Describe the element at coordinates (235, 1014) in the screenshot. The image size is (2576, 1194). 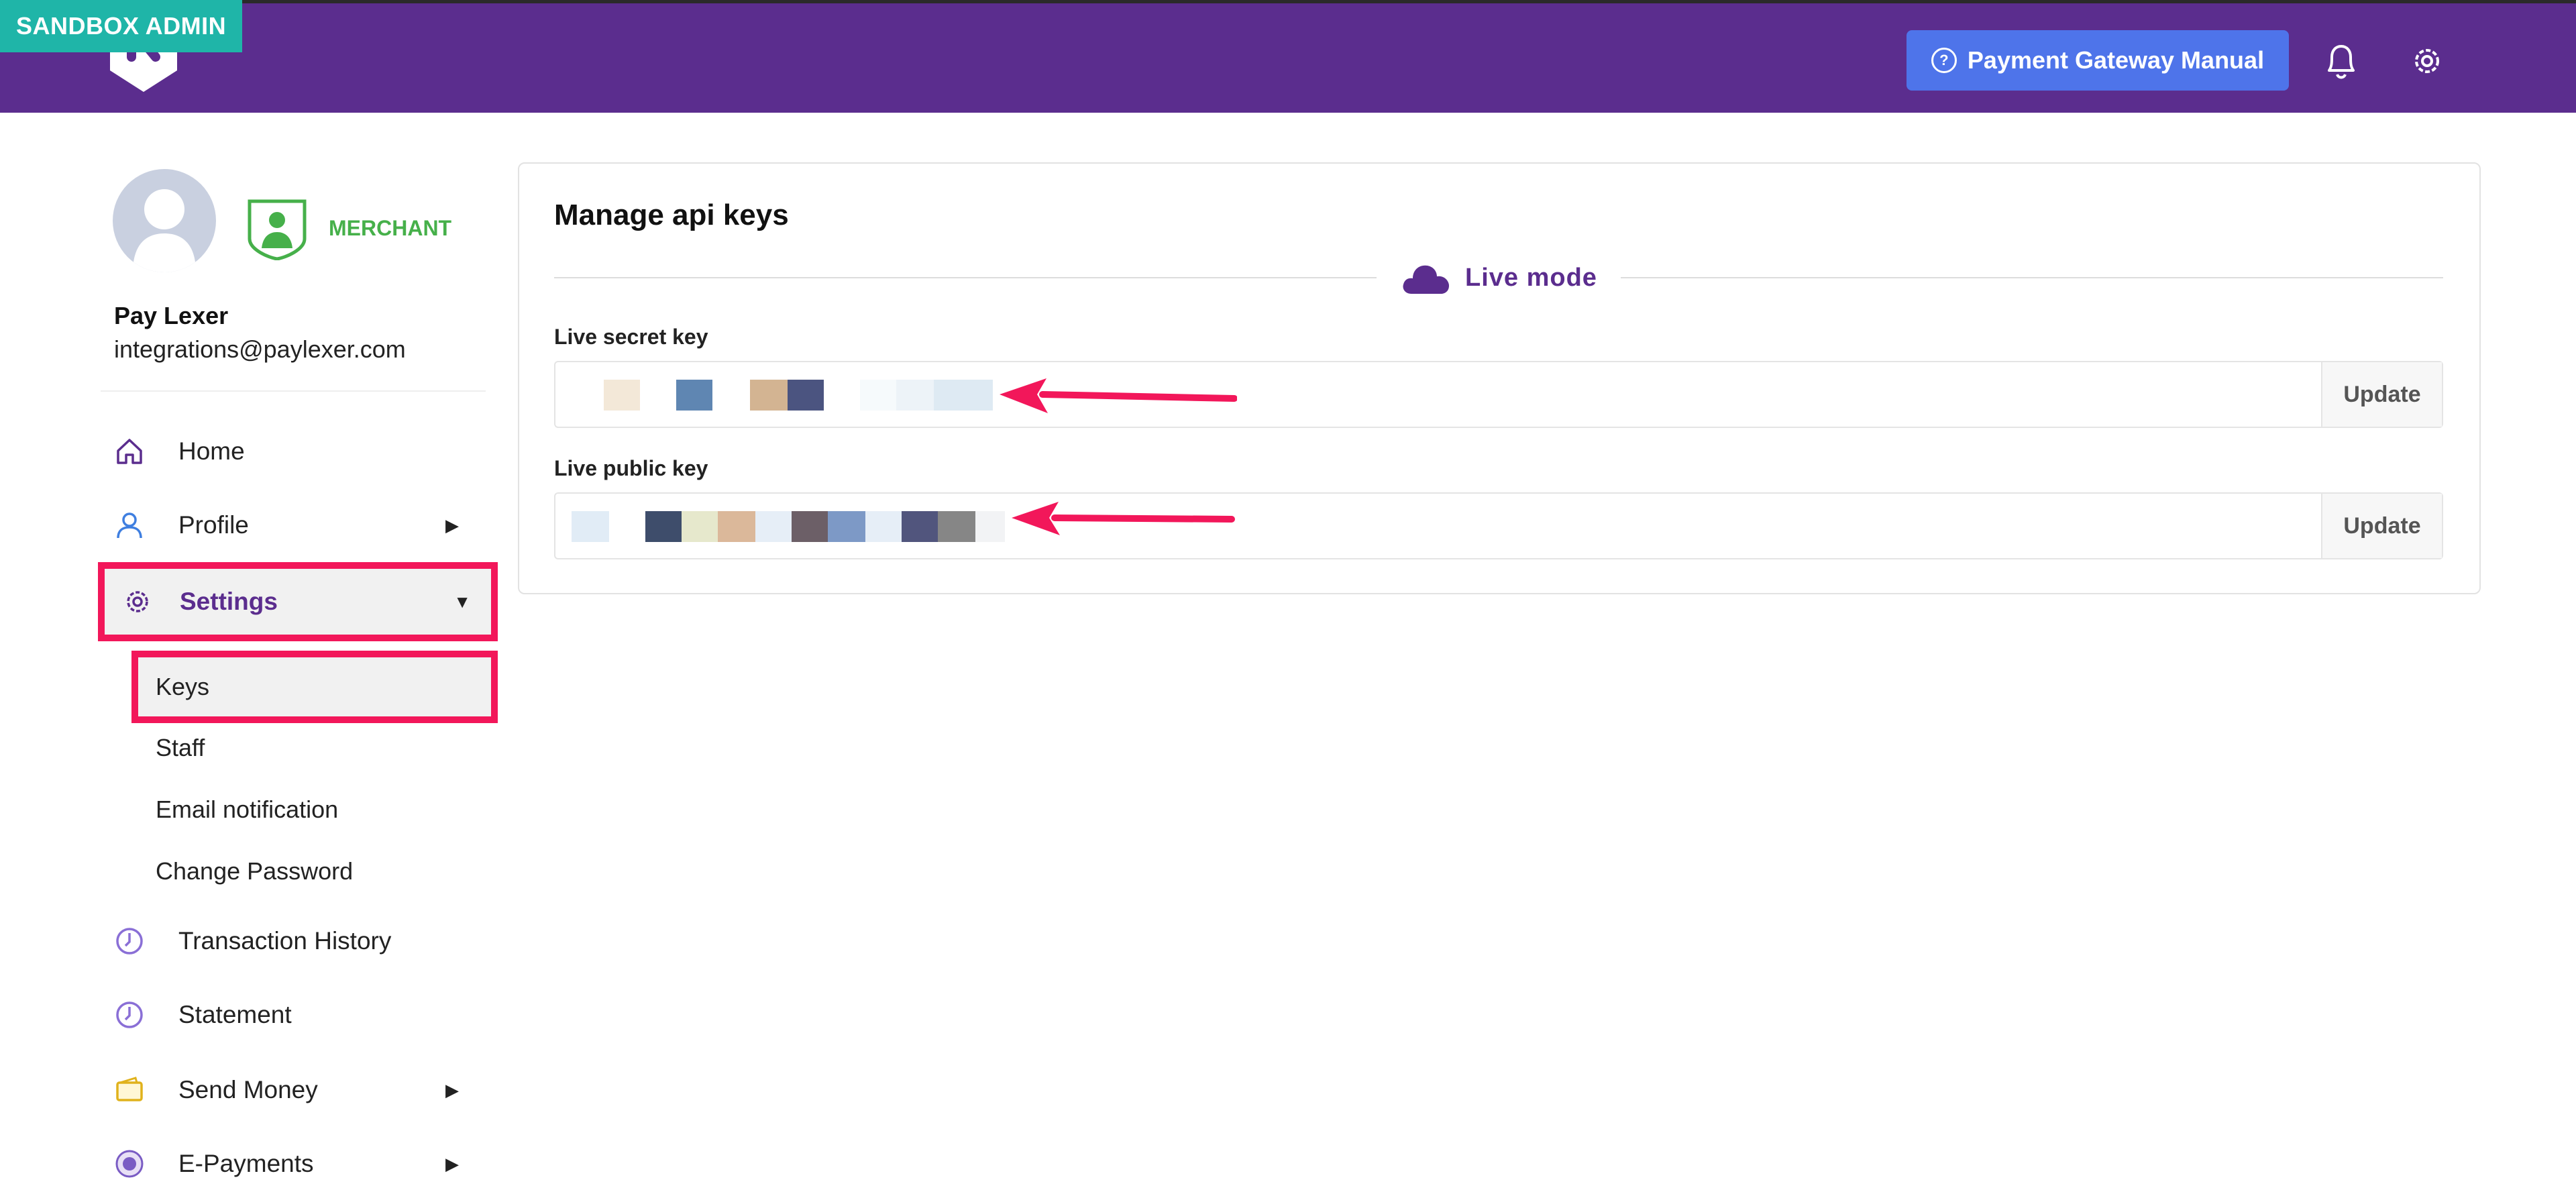
I see `sidebar-item-label: Statement` at that location.